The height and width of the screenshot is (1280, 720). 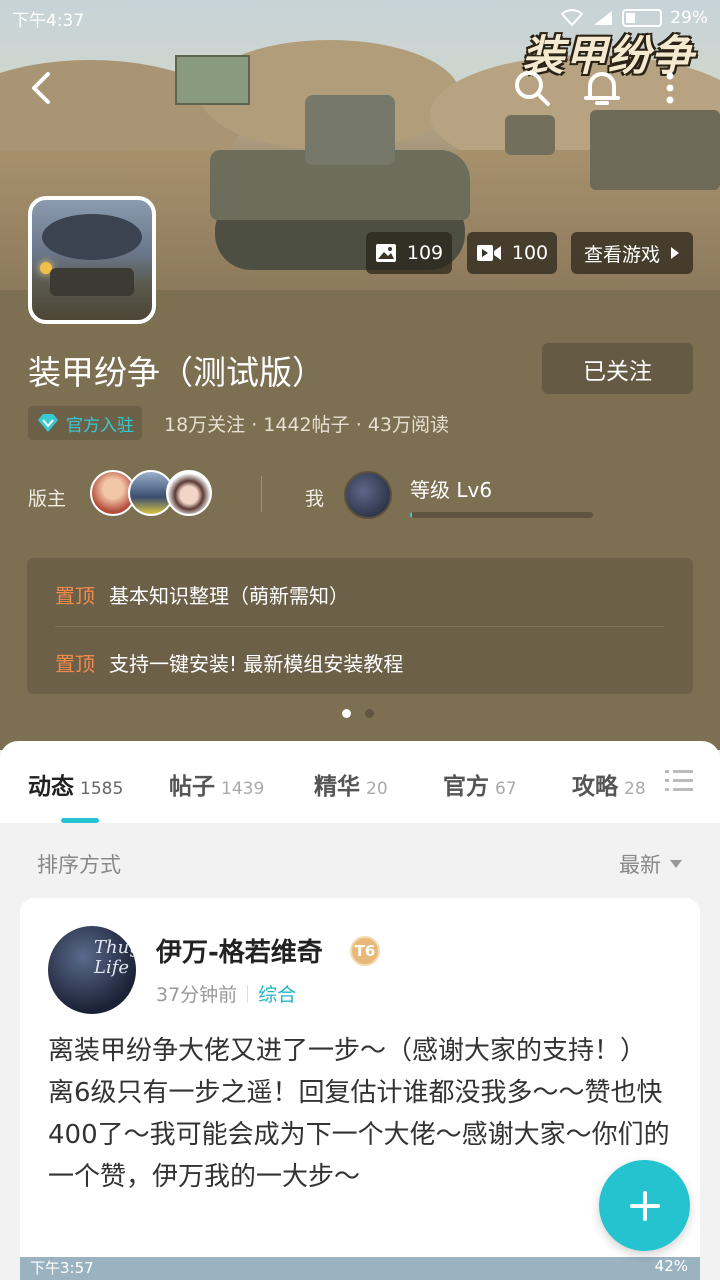 What do you see at coordinates (350, 130) in the screenshot?
I see `tank-turret` at bounding box center [350, 130].